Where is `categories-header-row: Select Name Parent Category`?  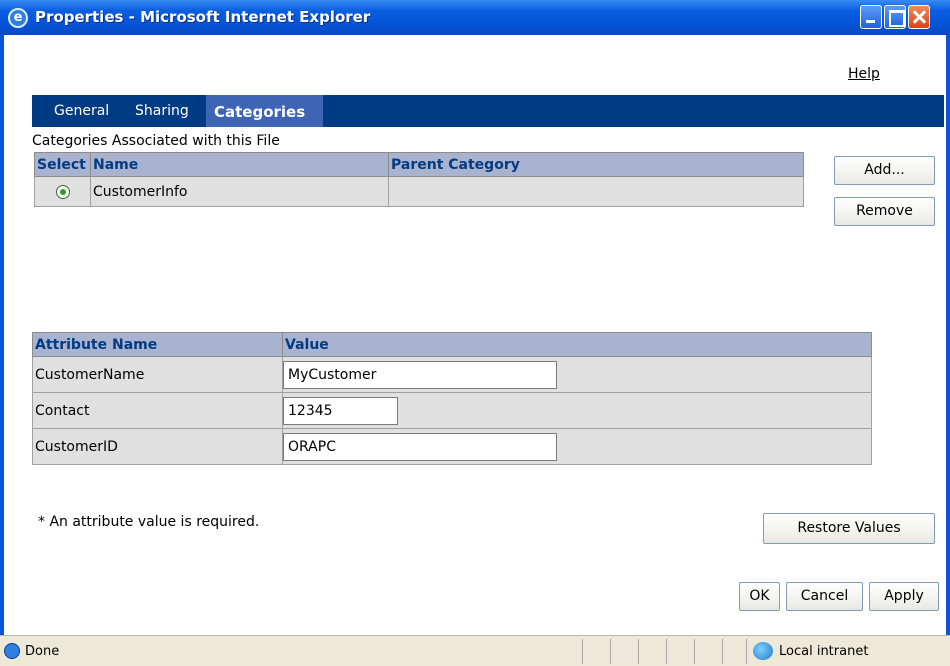
categories-header-row: Select Name Parent Category is located at coordinates (419, 164).